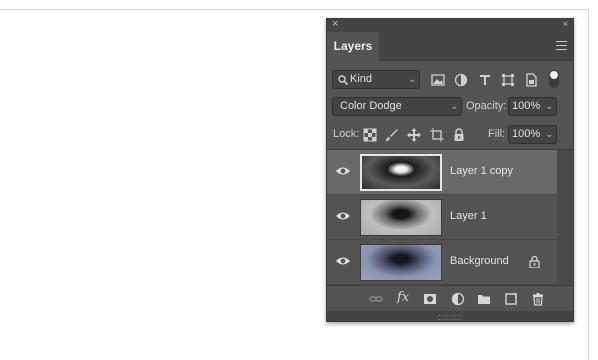  Describe the element at coordinates (468, 216) in the screenshot. I see `layer-name: Layer 1` at that location.